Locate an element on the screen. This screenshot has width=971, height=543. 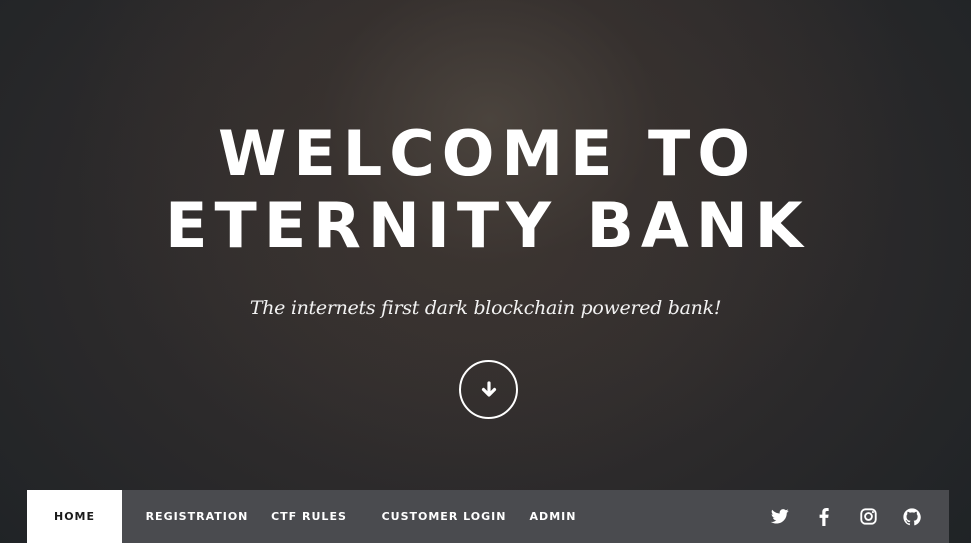
nav-home: HOME is located at coordinates (74, 516).